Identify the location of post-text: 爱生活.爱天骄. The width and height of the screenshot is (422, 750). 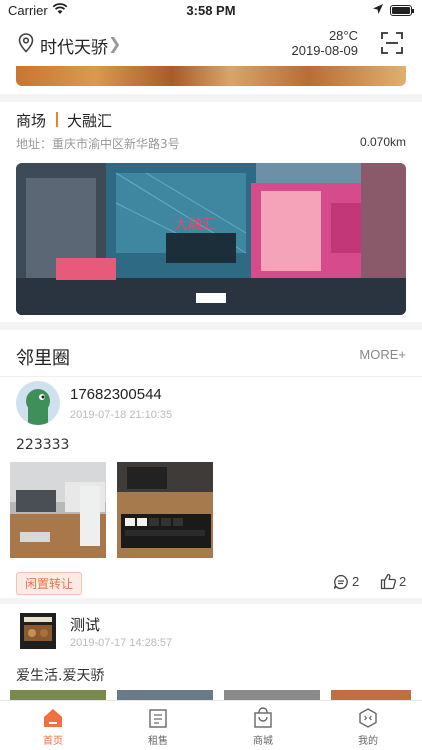
(60, 676).